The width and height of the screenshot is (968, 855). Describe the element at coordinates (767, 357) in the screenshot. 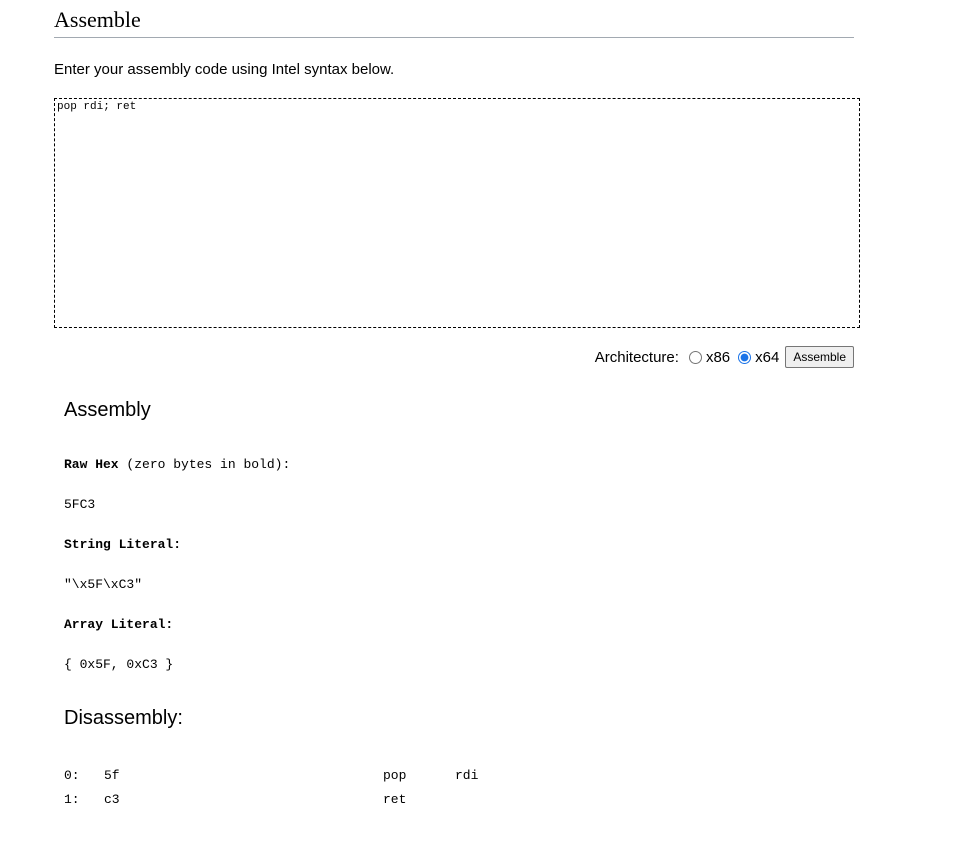

I see `x64-label: x64` at that location.